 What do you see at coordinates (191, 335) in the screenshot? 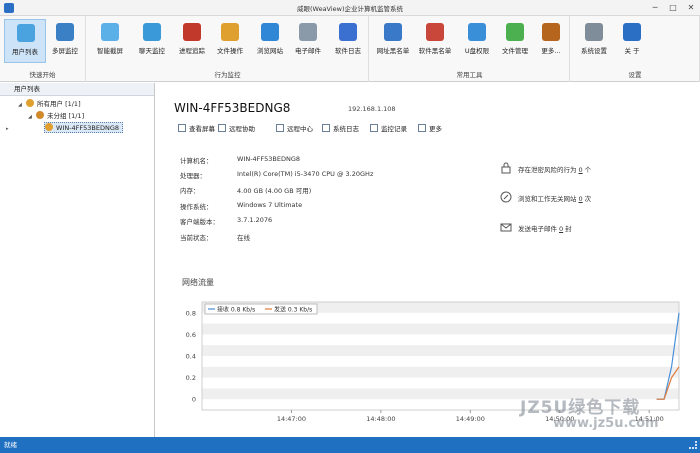
I see `y-tick-label: 0.6` at bounding box center [191, 335].